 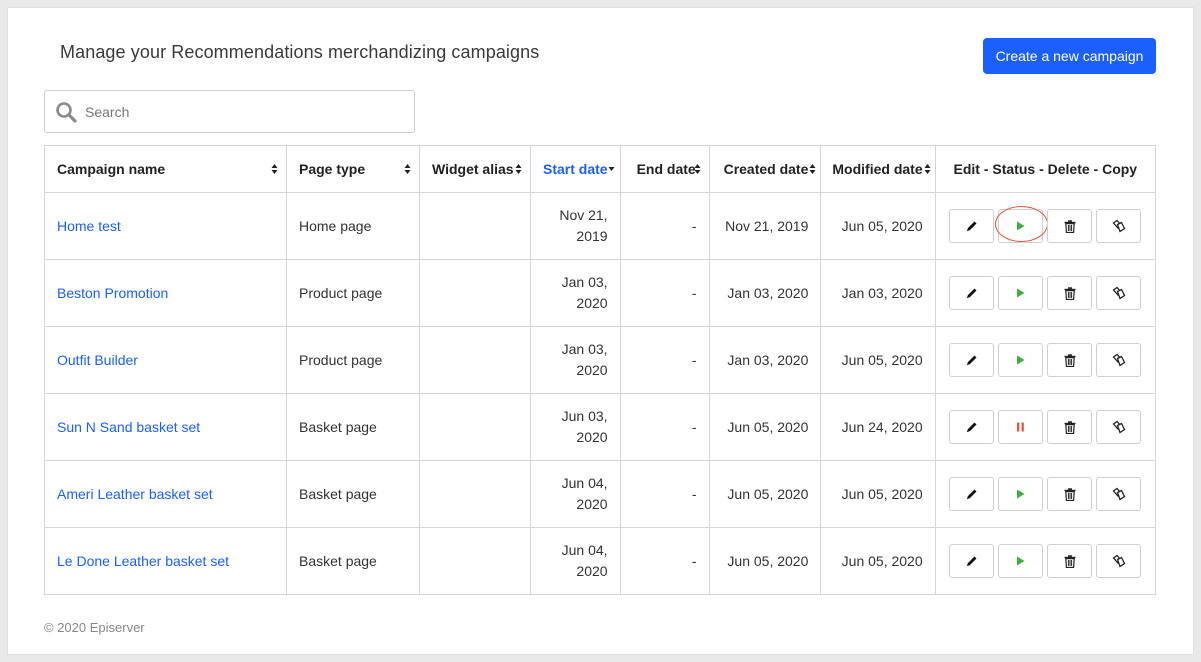 I want to click on campaign-link: Beston Promotion, so click(x=112, y=293).